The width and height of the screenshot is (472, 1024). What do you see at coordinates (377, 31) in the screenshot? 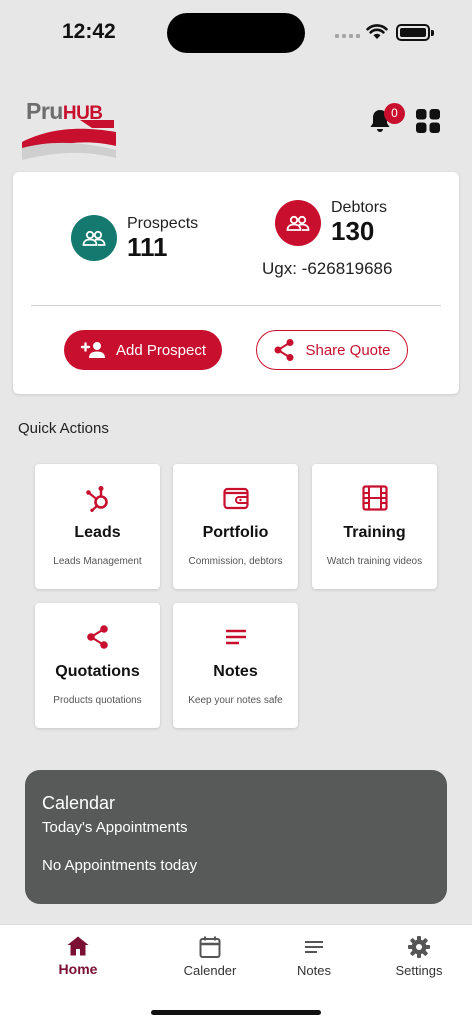
I see `wifi-icon` at bounding box center [377, 31].